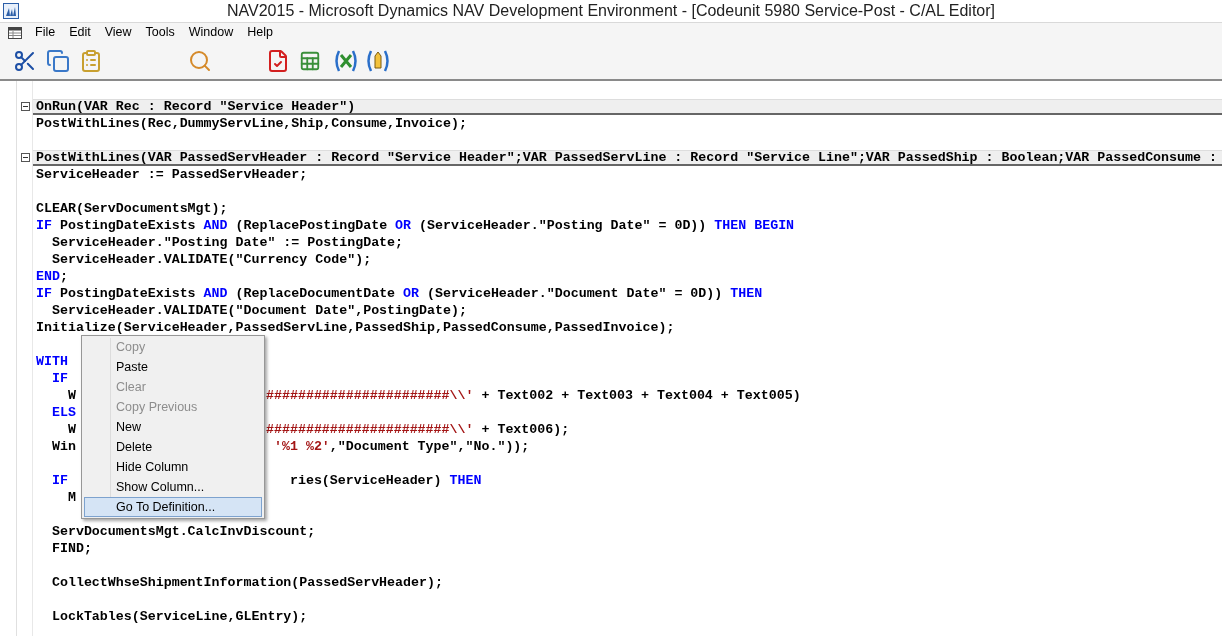 This screenshot has width=1222, height=636. I want to click on code-token: ServDocumentsMgt.CalcInvDiscount;, so click(183, 531).